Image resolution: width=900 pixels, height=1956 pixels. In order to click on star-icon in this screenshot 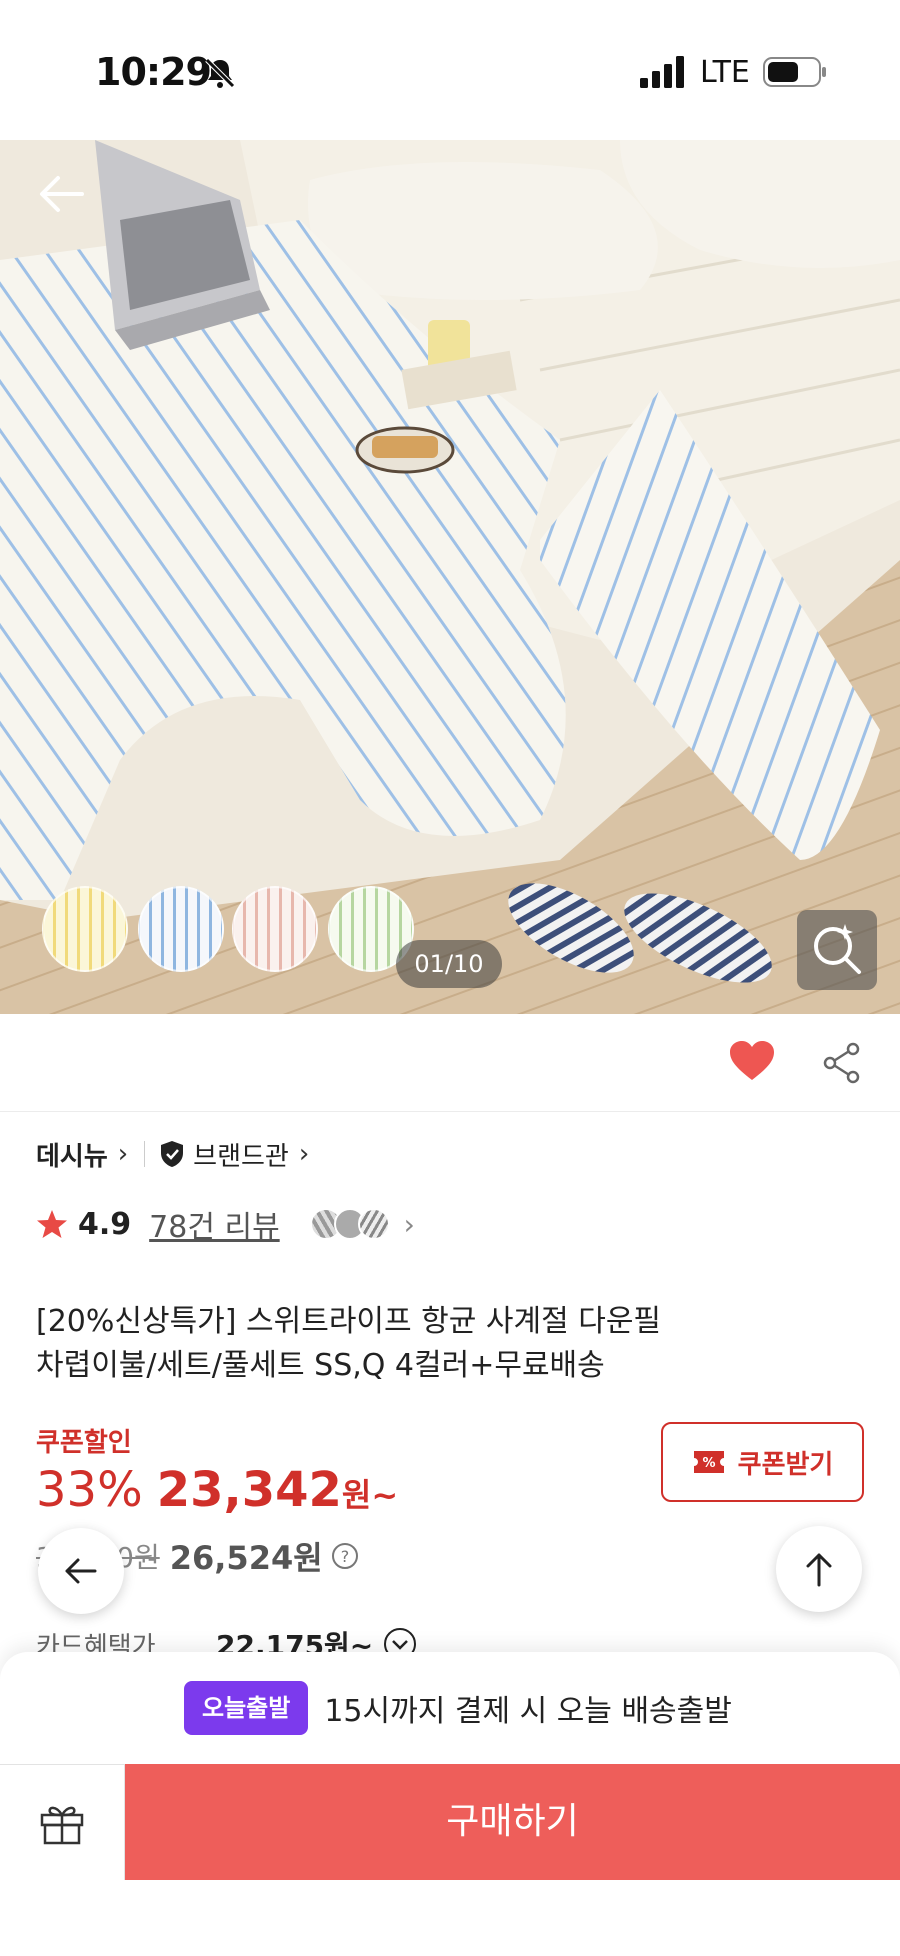, I will do `click(52, 1224)`.